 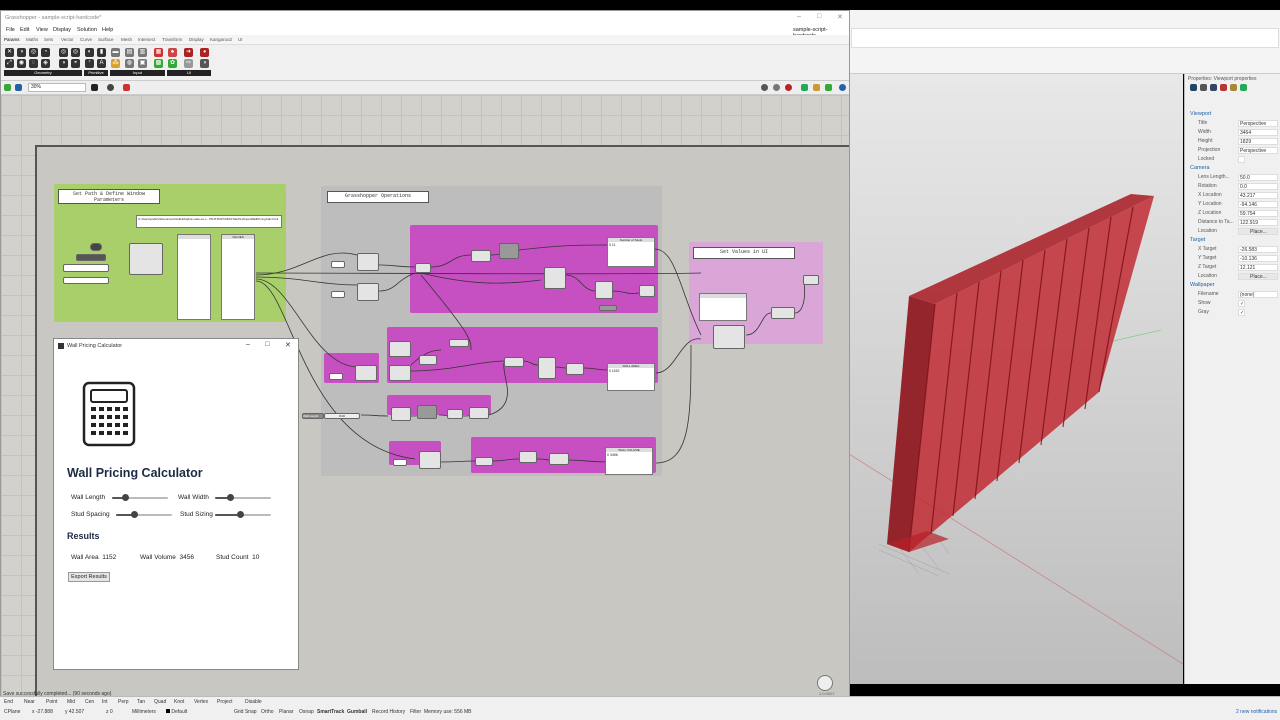 I want to click on circle-param-icon: ◎, so click(x=33, y=52).